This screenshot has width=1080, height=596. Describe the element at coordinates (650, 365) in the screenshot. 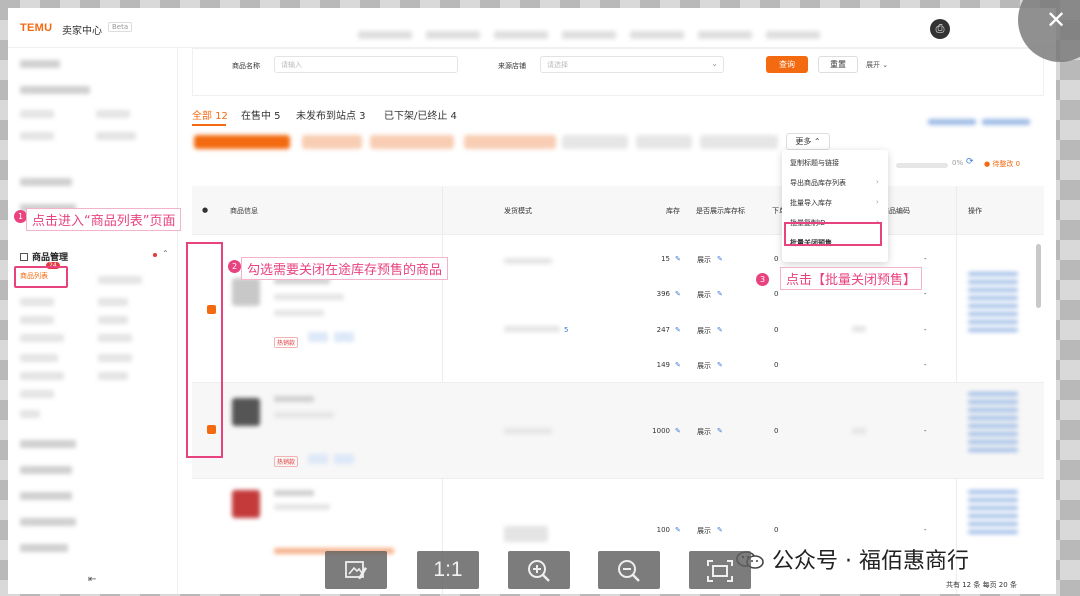

I see `stock-value: 149` at that location.